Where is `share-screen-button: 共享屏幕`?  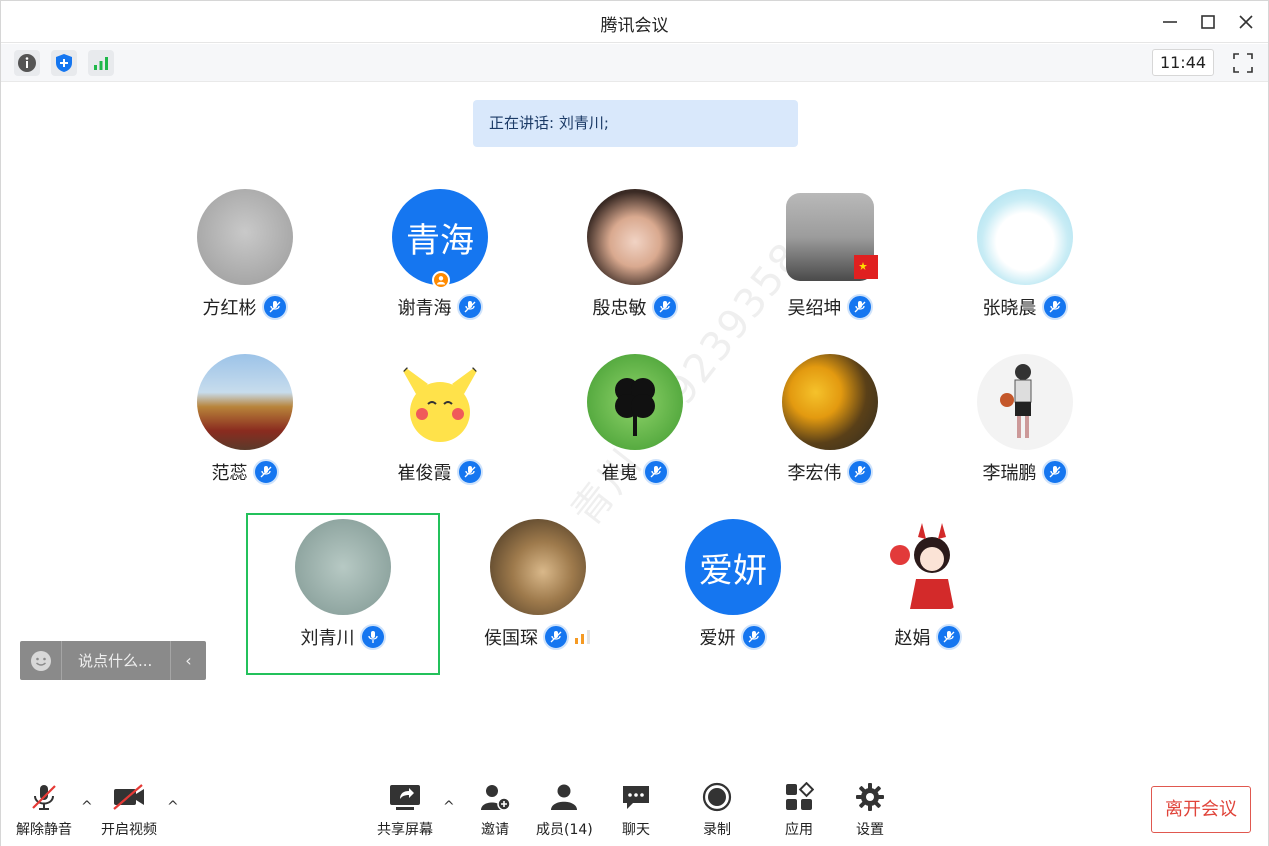
share-screen-button: 共享屏幕 is located at coordinates (405, 810).